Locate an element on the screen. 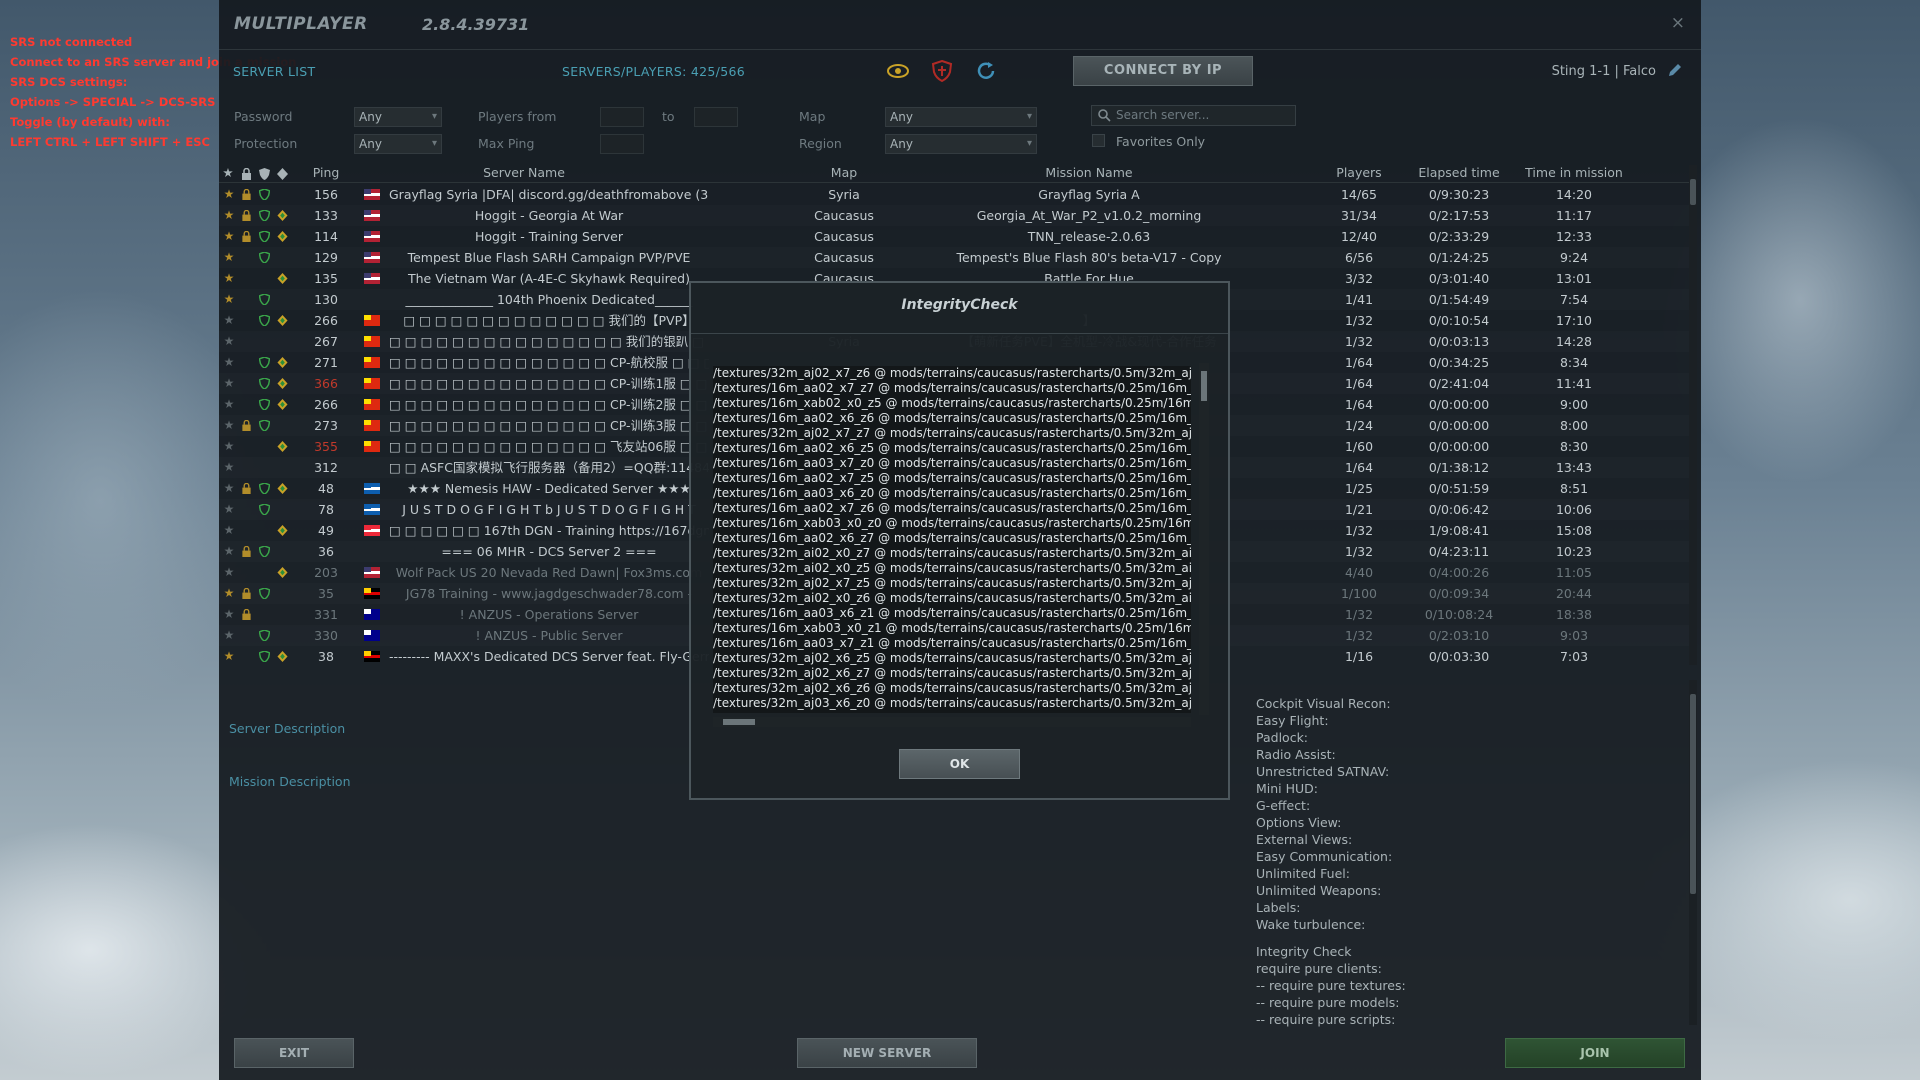  protection-select: Any is located at coordinates (398, 144).